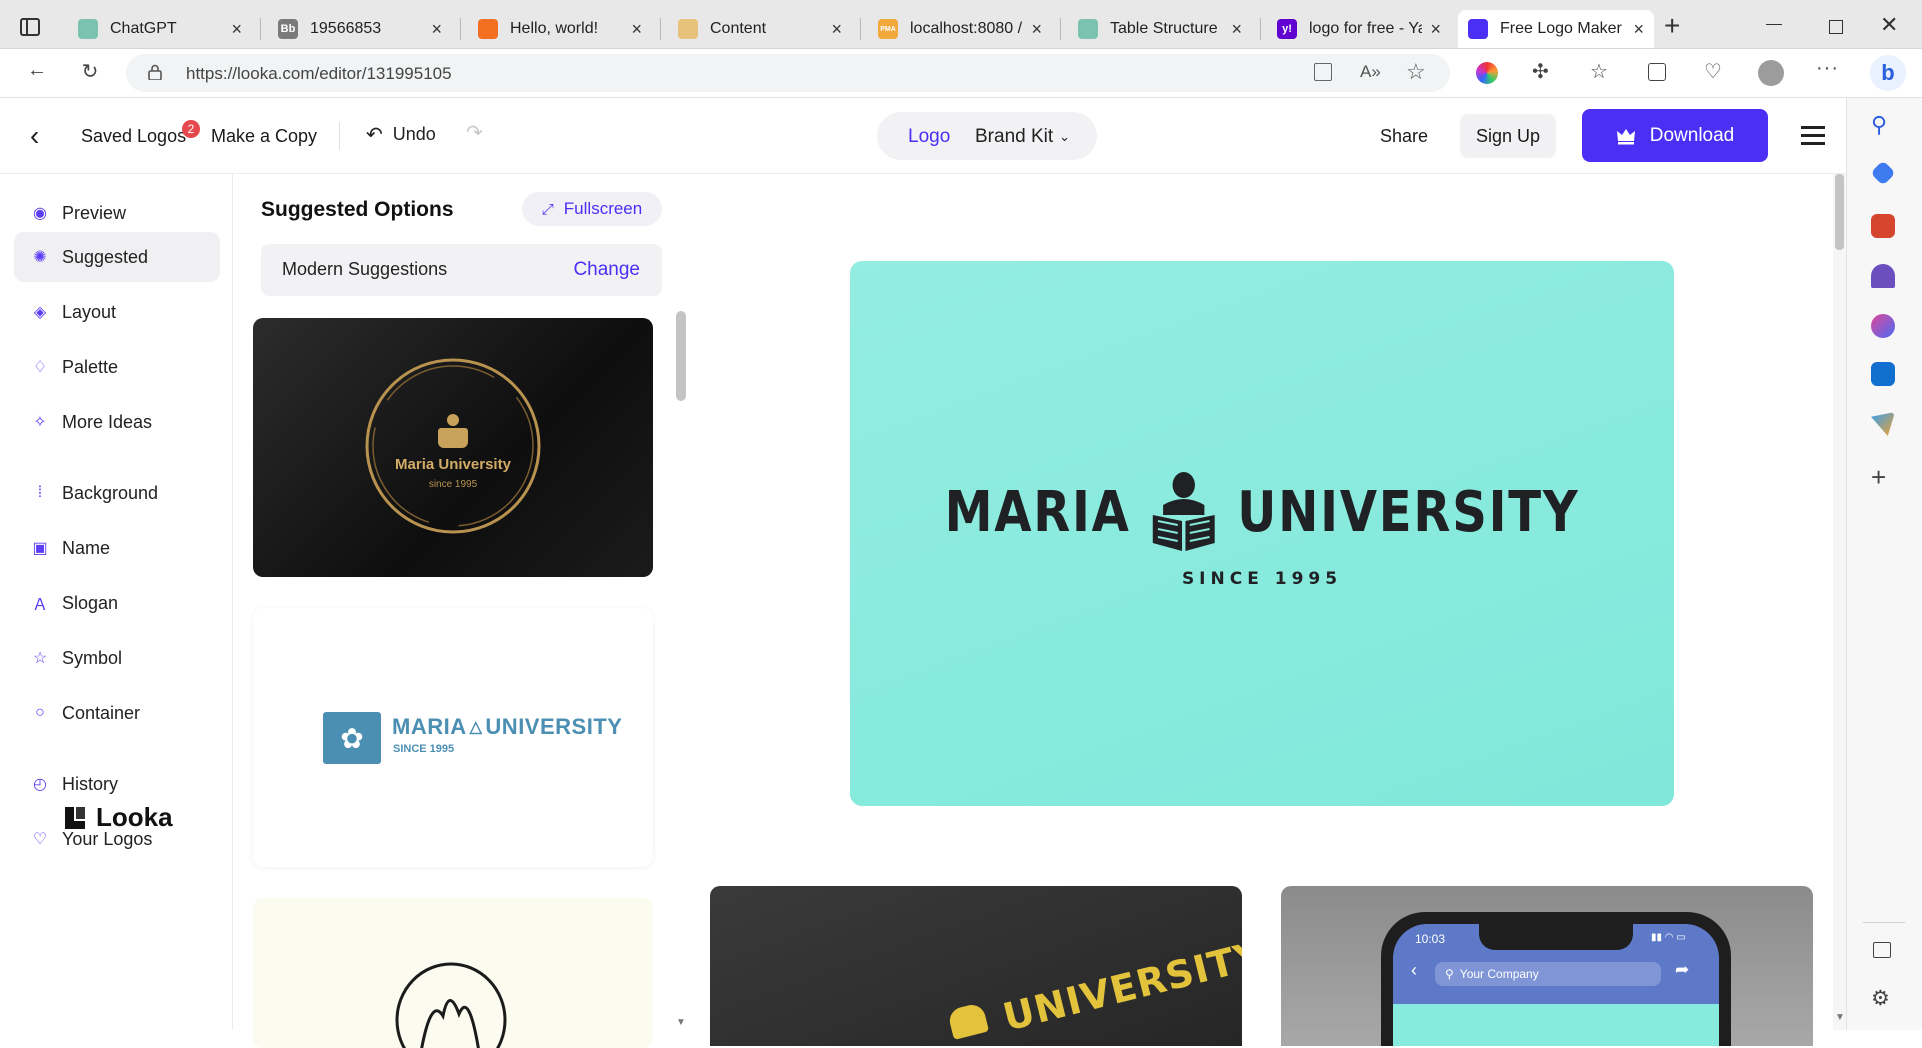  Describe the element at coordinates (1599, 71) in the screenshot. I see `favorites-icon: ☆` at that location.